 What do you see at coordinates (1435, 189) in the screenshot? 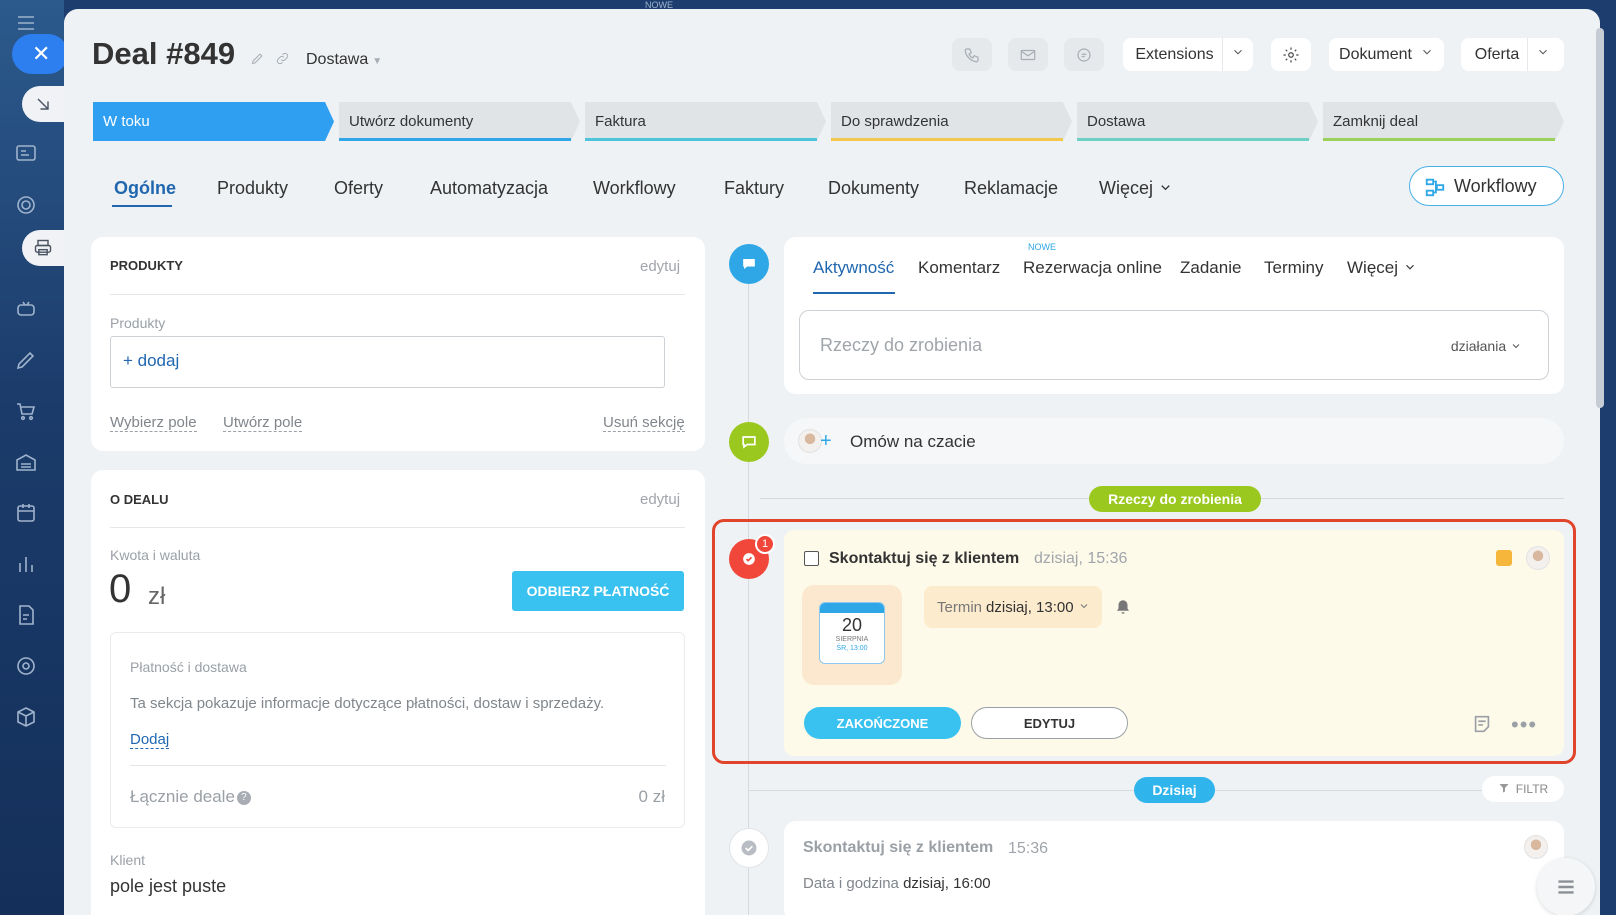
I see `workflow-icon` at bounding box center [1435, 189].